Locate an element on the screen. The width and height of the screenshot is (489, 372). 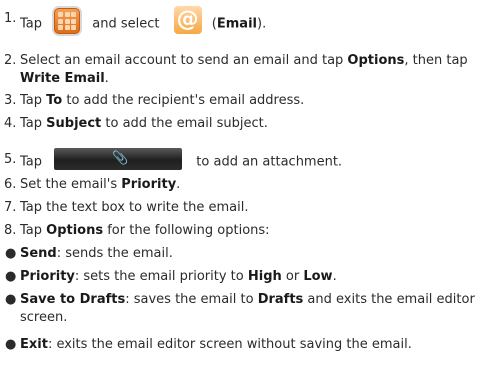
step-text: ). is located at coordinates (262, 24).